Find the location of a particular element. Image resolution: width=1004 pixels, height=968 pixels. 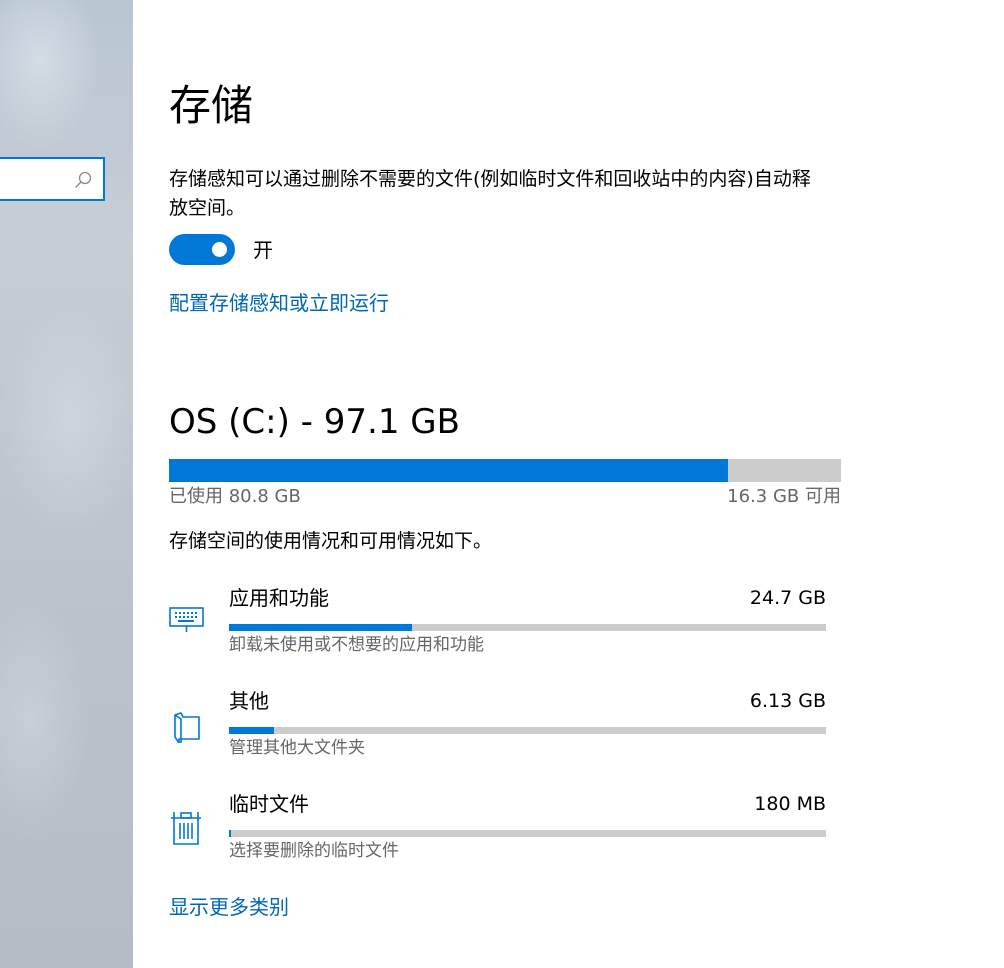

show-more-categories-link: 显示更多类别 is located at coordinates (229, 907).